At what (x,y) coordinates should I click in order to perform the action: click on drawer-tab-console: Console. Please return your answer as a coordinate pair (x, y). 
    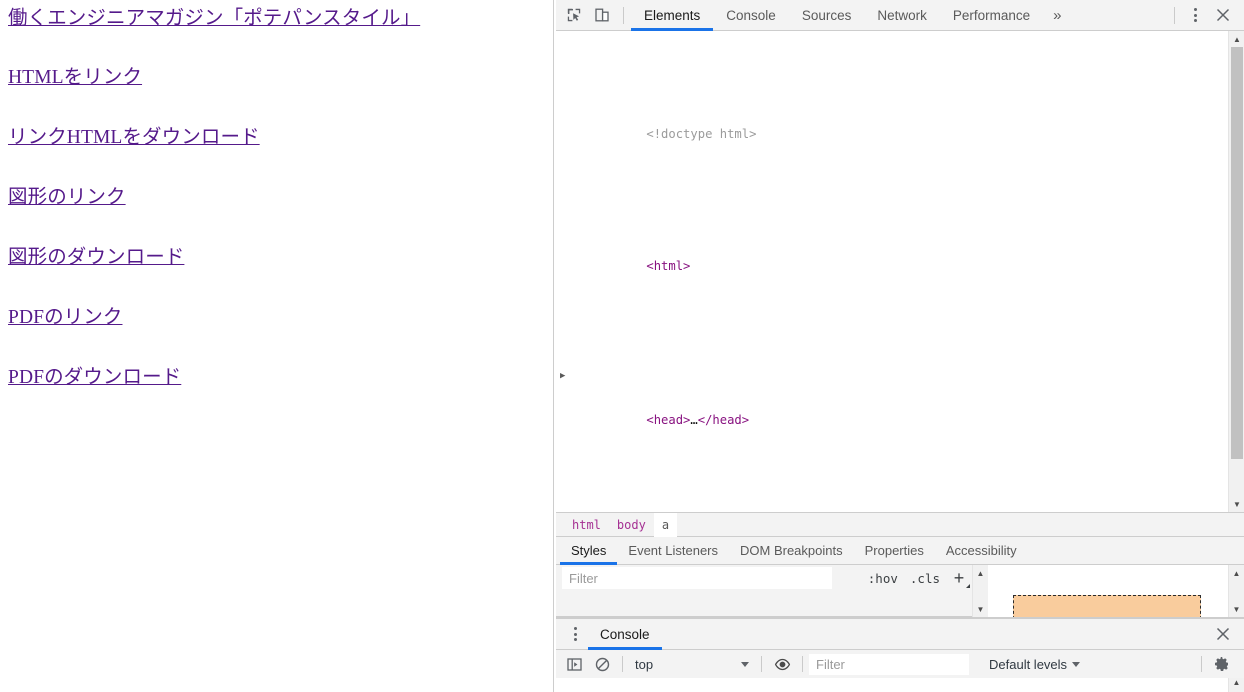
    Looking at the image, I should click on (625, 634).